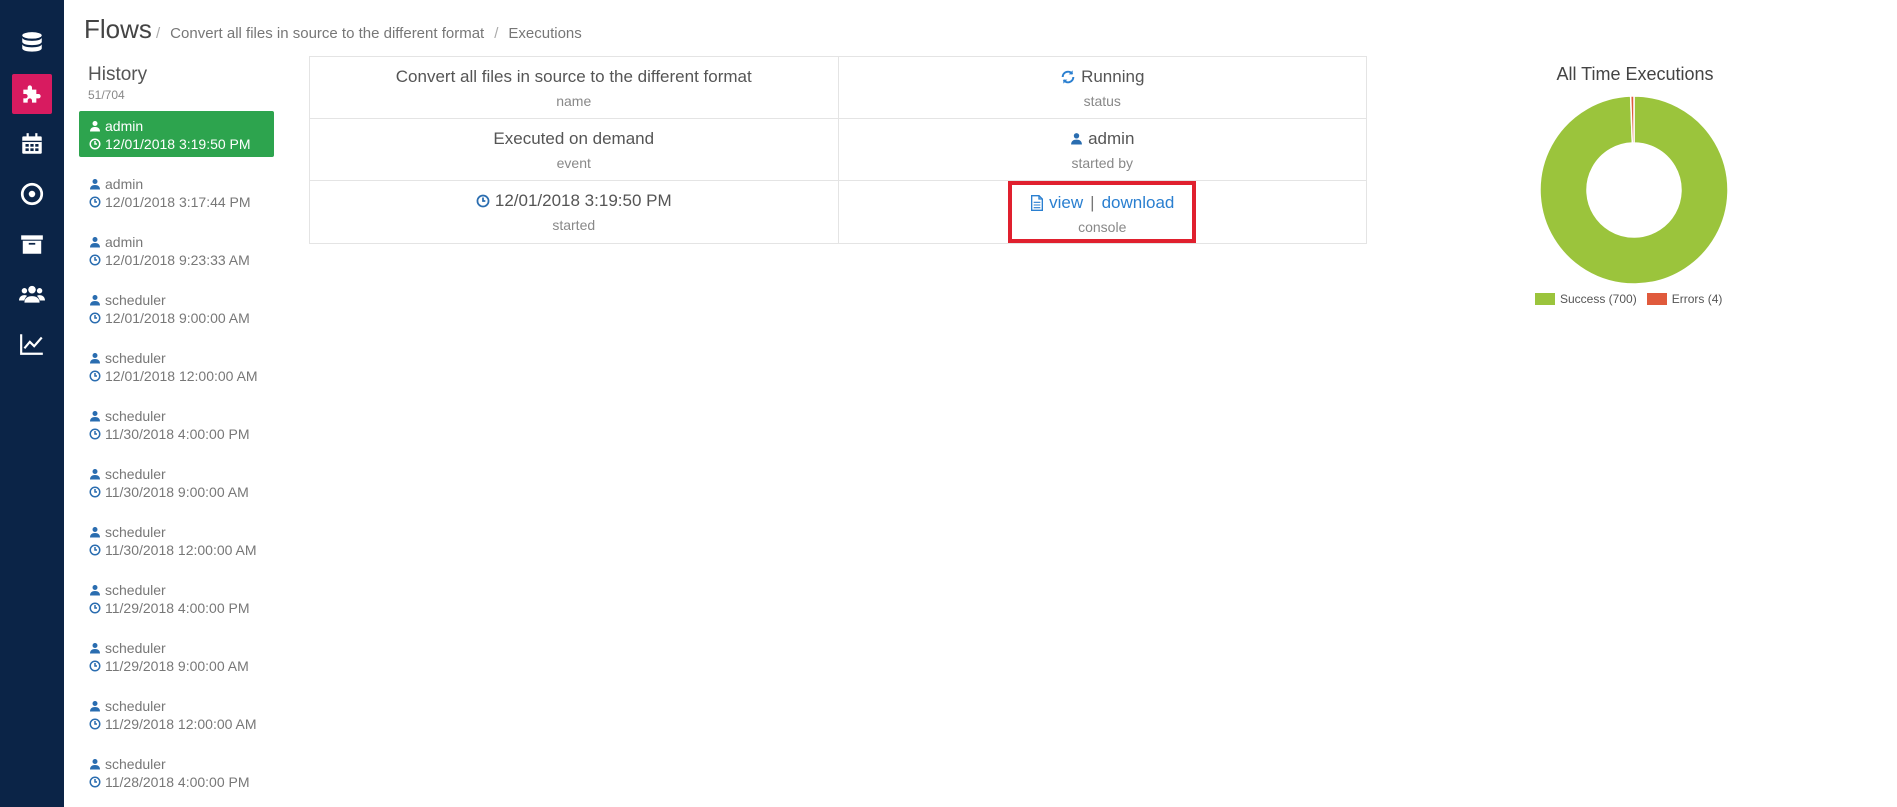 The image size is (1897, 807). What do you see at coordinates (1113, 76) in the screenshot?
I see `status-value: Running` at bounding box center [1113, 76].